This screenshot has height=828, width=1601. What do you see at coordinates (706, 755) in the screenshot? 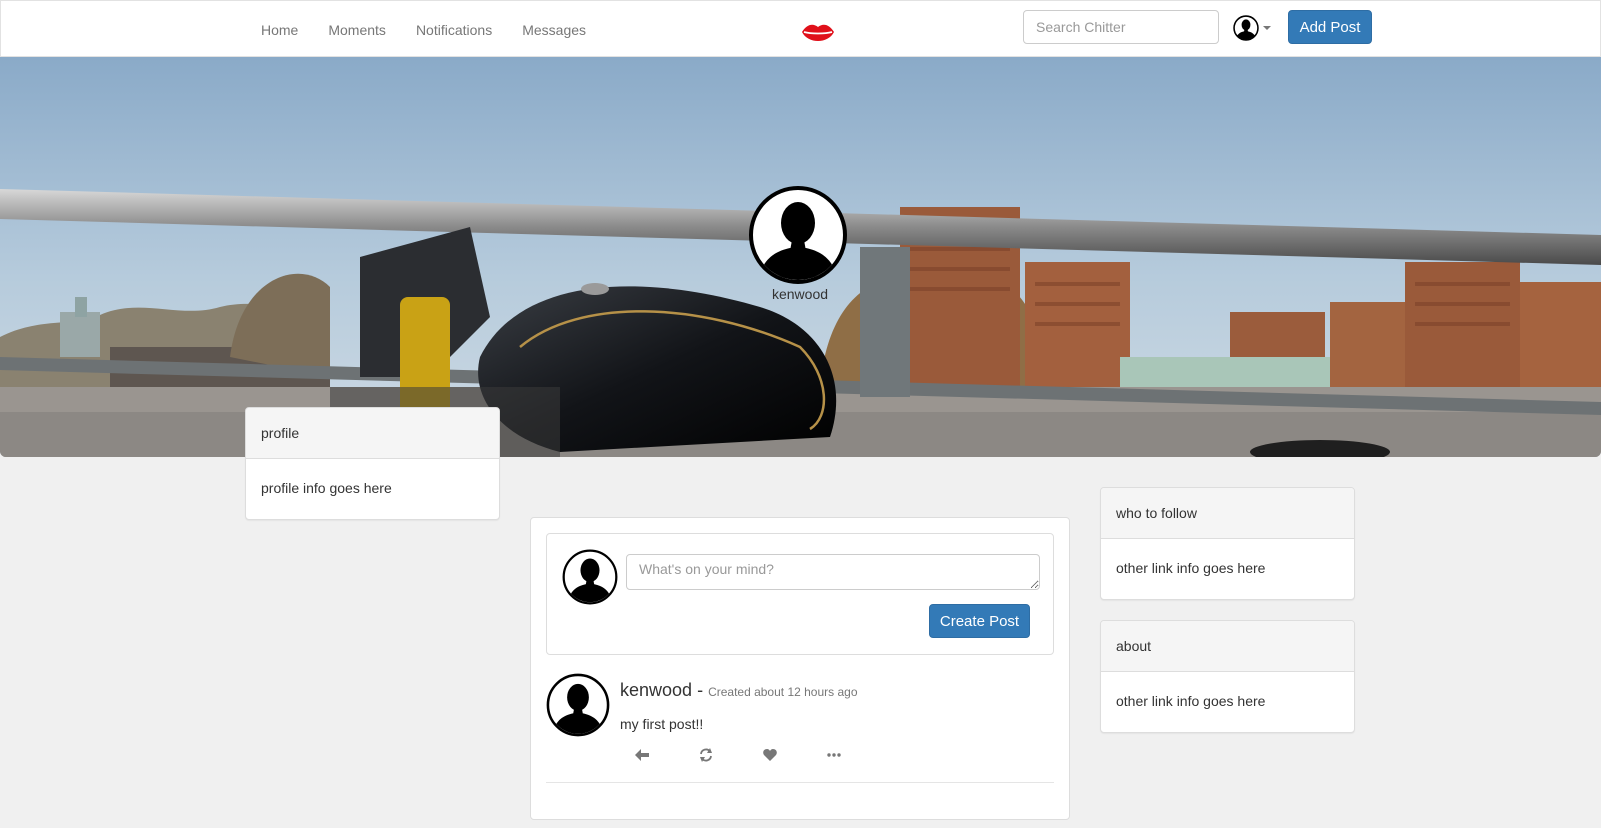
I see `retweet-icon` at bounding box center [706, 755].